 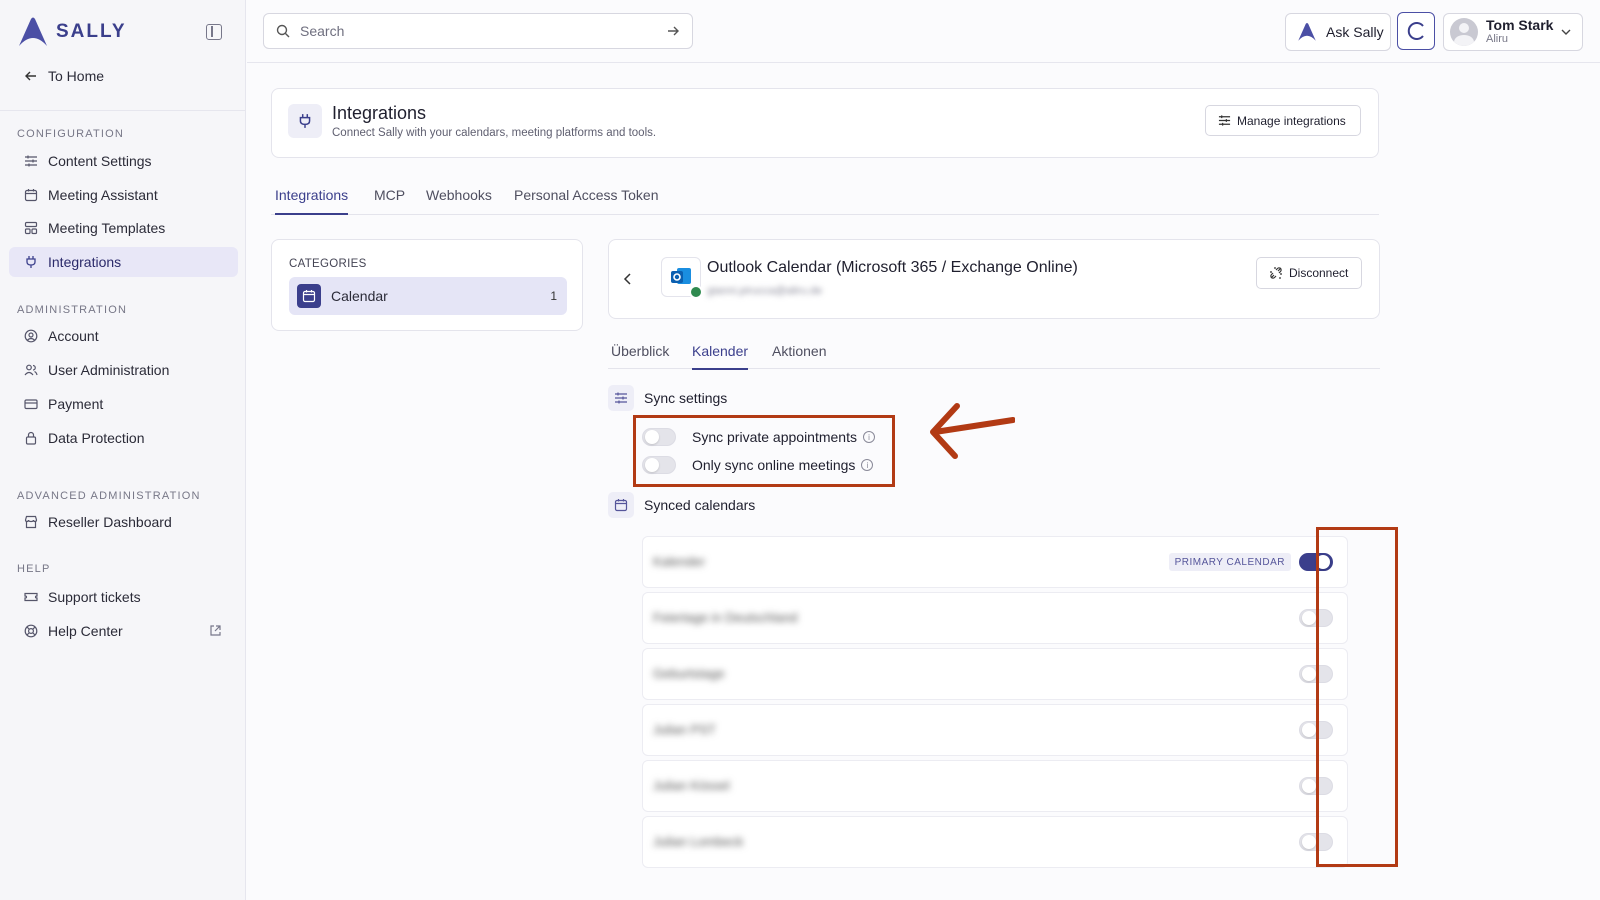 What do you see at coordinates (31, 631) in the screenshot?
I see `lifebuoy-icon` at bounding box center [31, 631].